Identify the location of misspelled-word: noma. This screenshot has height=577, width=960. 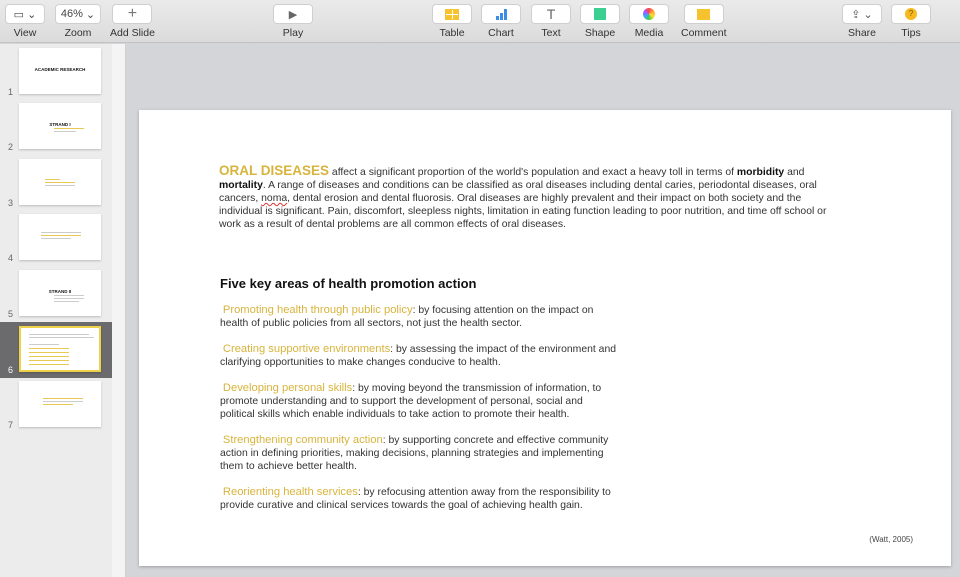
(274, 198).